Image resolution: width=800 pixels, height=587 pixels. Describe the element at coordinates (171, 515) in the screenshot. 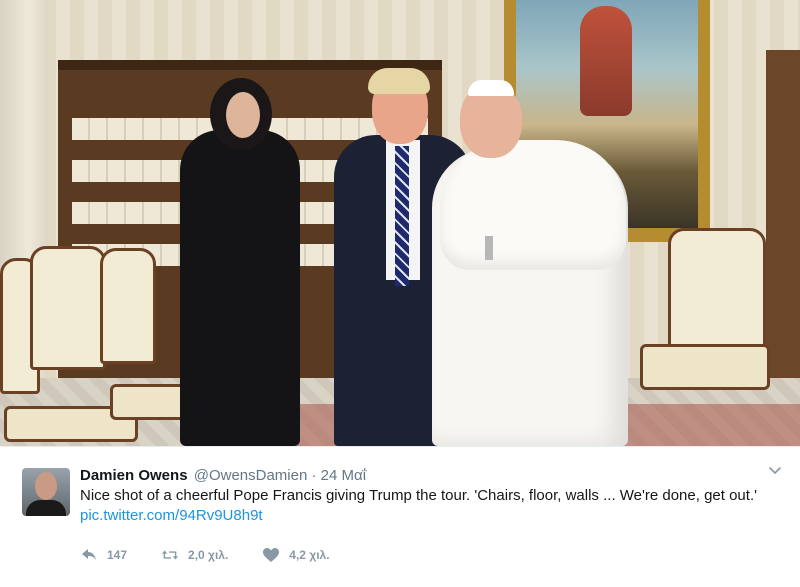

I see `tweet-link: pic.twitter.com/94Rv9U8h9t` at that location.